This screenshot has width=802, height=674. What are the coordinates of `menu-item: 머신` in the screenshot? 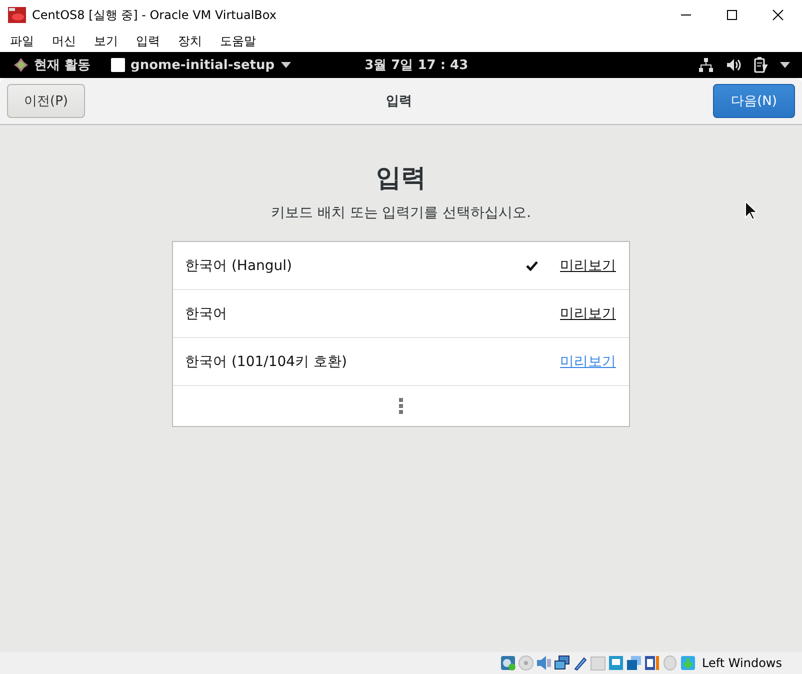 It's located at (64, 41).